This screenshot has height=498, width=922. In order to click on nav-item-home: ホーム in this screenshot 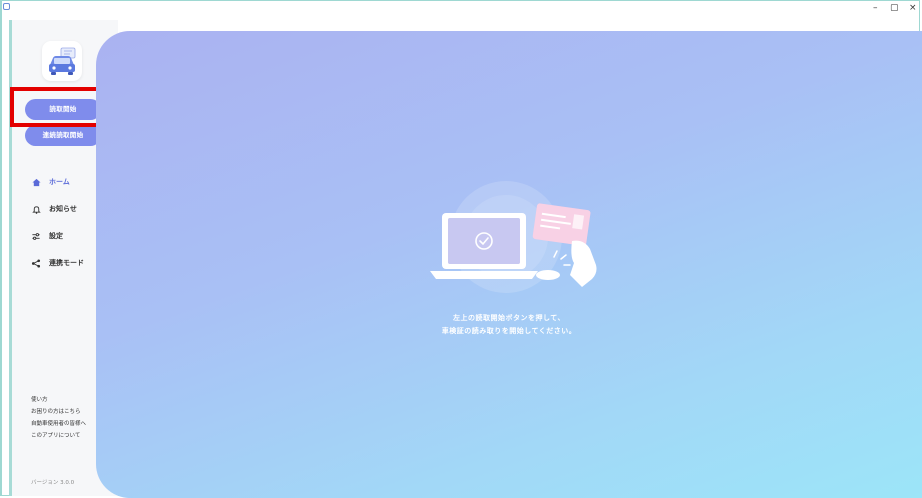, I will do `click(50, 182)`.